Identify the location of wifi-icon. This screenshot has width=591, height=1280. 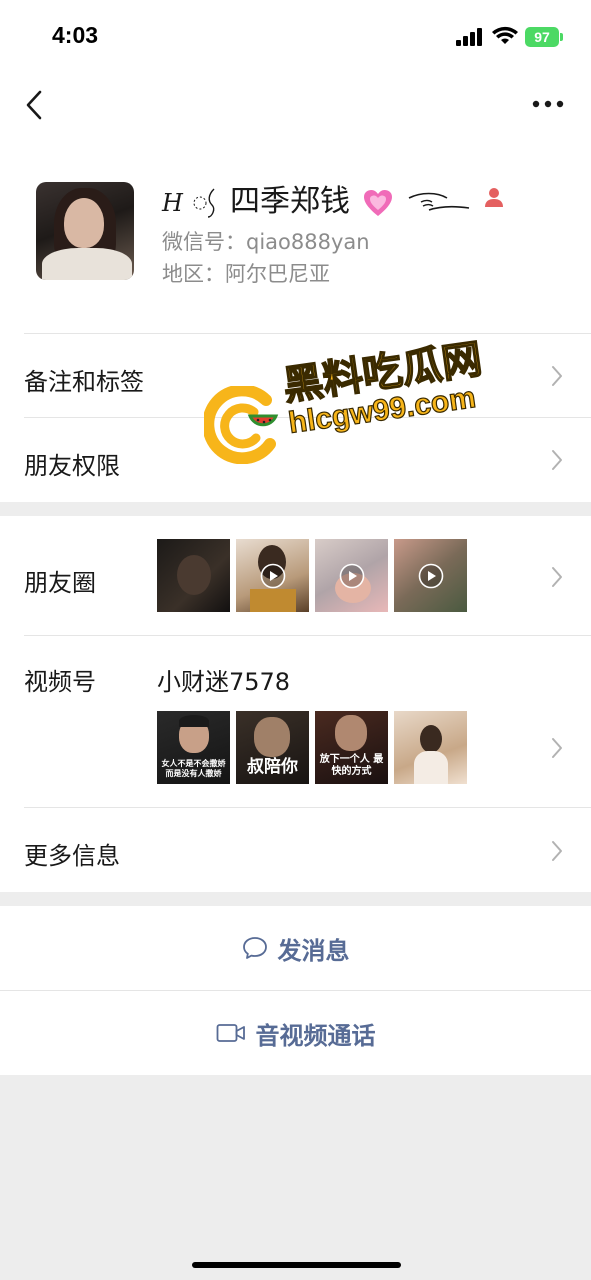
(505, 35).